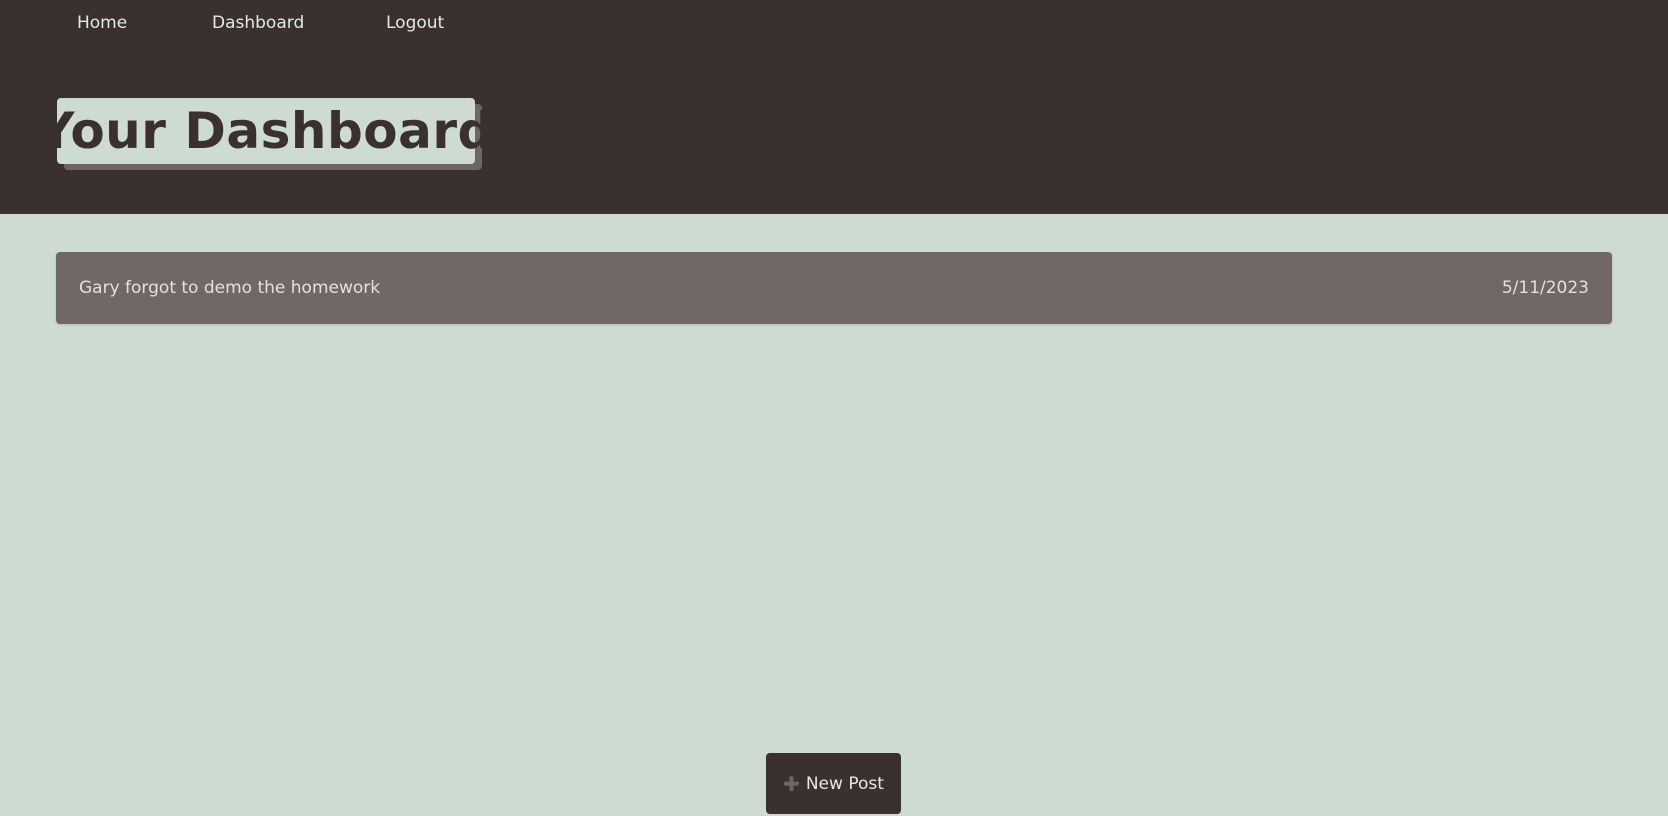 The height and width of the screenshot is (816, 1668). I want to click on new-post-button: ✚ New Post, so click(833, 783).